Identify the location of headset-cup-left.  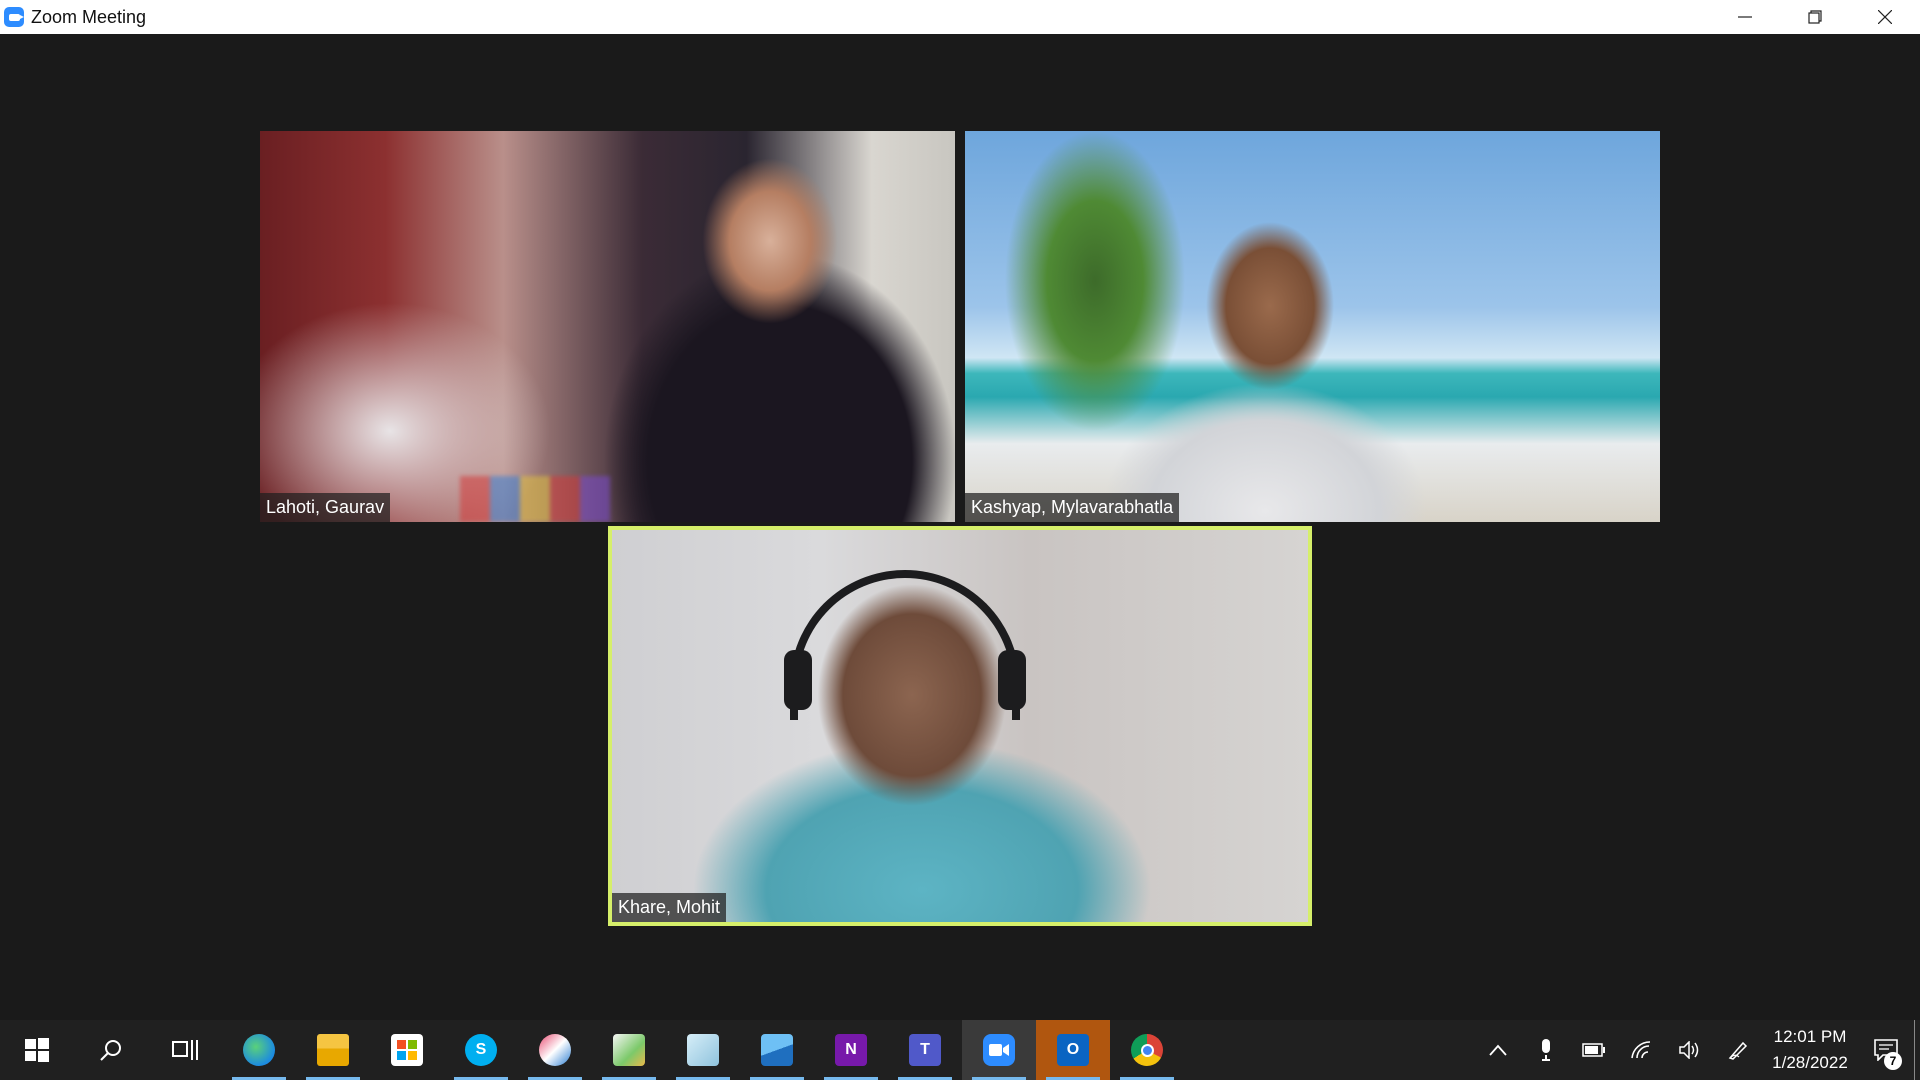
(798, 680).